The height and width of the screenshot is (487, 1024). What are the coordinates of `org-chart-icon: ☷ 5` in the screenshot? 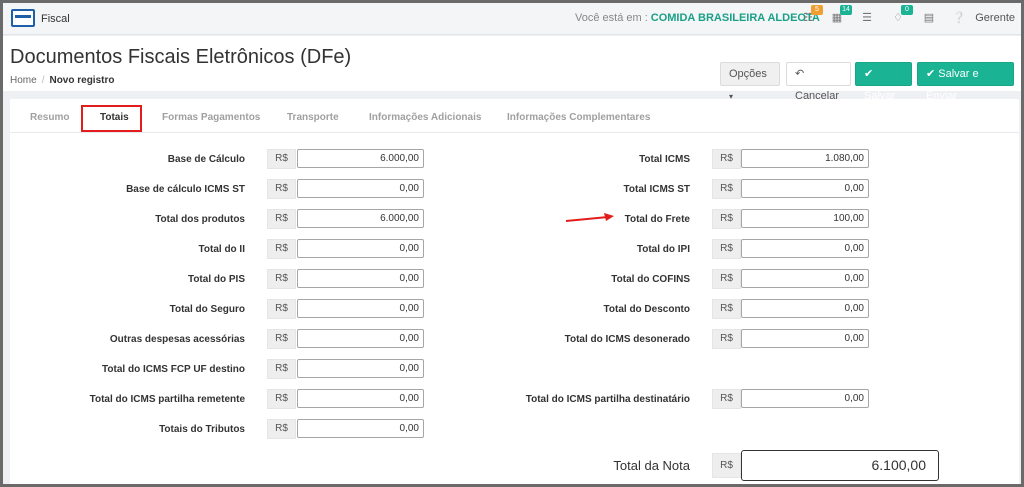 It's located at (812, 15).